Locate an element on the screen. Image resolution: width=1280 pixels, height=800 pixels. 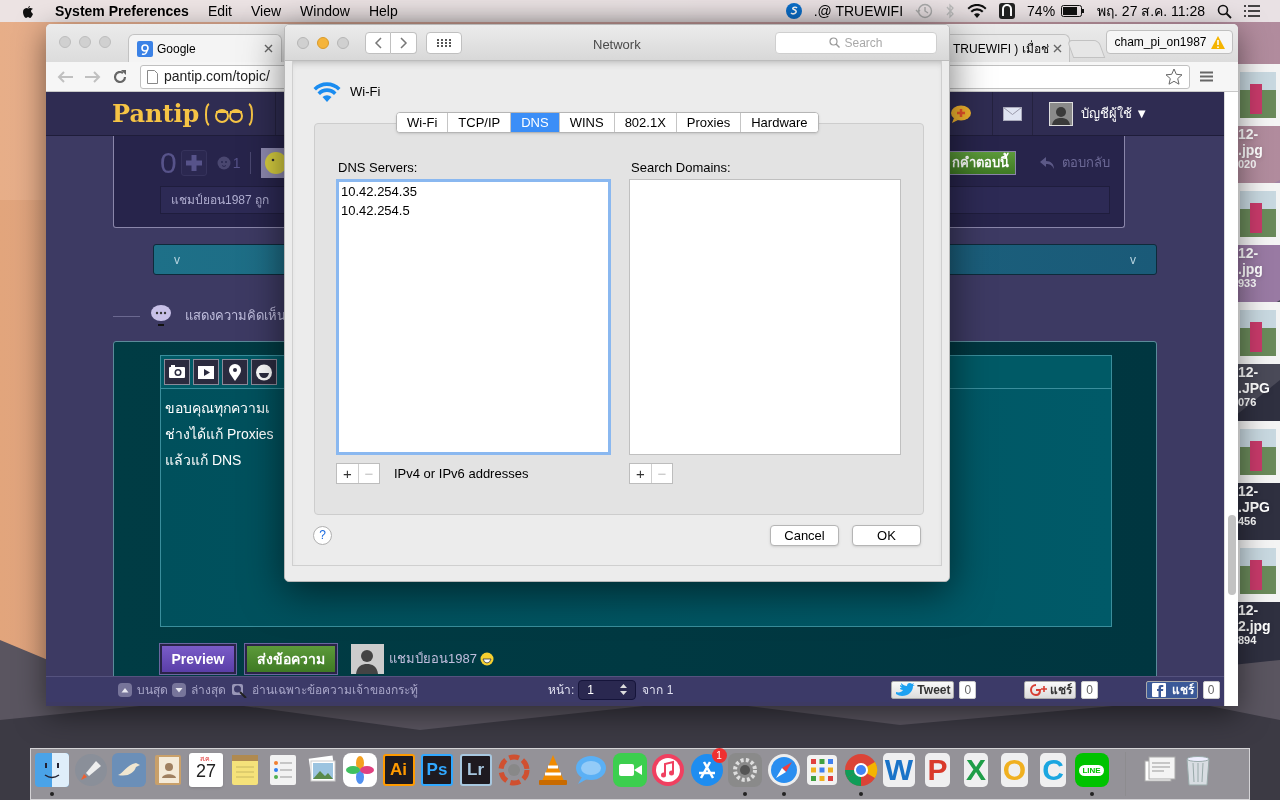
chevron-text: v is located at coordinates (1133, 260).